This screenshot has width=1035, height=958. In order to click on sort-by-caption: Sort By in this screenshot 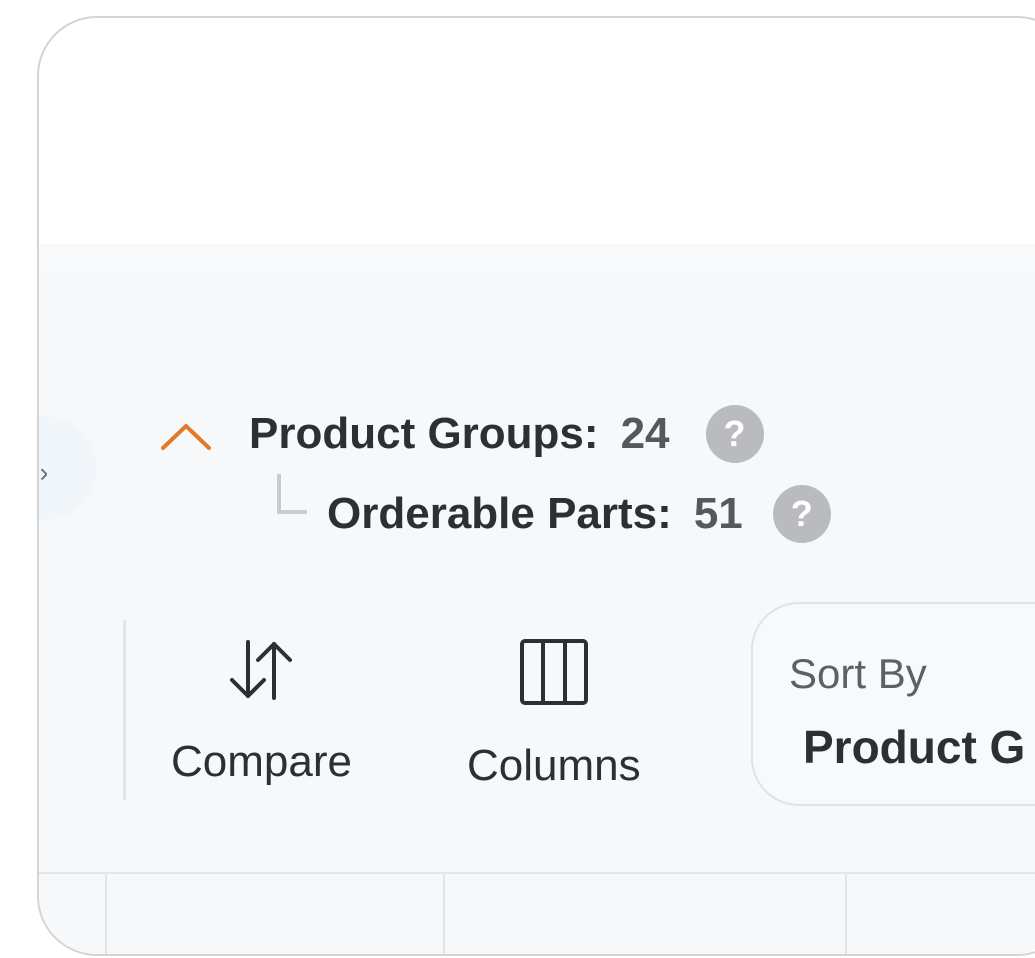, I will do `click(858, 673)`.